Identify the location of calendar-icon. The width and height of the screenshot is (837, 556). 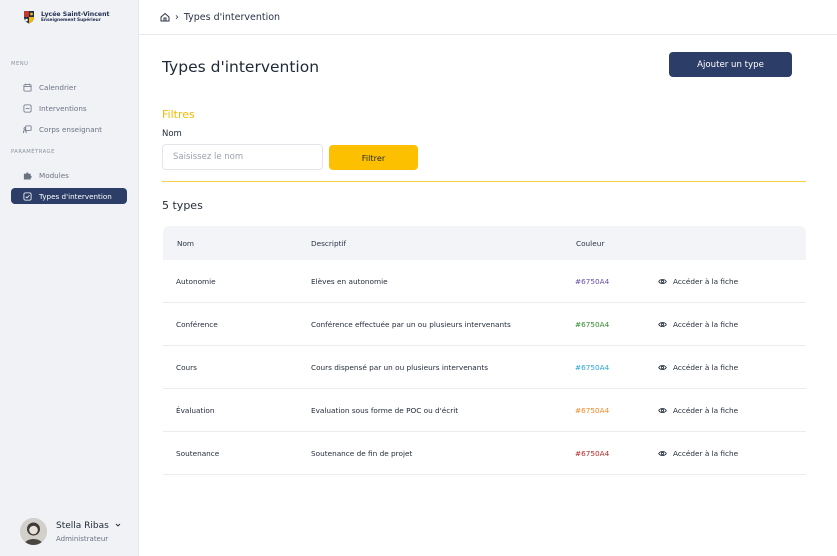
(27, 87).